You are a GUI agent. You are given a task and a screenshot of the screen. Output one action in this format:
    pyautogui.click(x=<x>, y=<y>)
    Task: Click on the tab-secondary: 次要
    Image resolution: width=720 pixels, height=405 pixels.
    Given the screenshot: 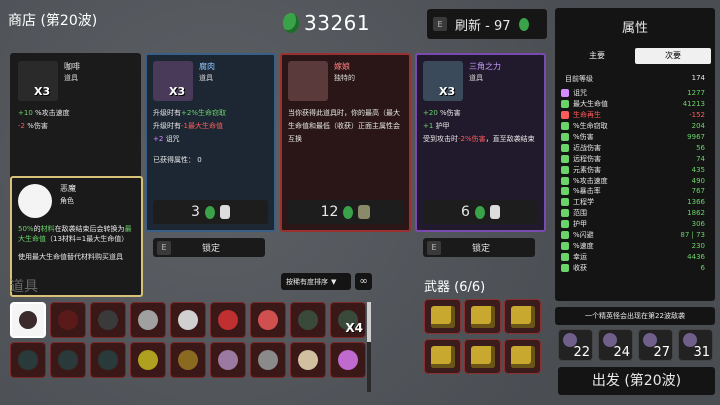 What is the action you would take?
    pyautogui.click(x=673, y=56)
    